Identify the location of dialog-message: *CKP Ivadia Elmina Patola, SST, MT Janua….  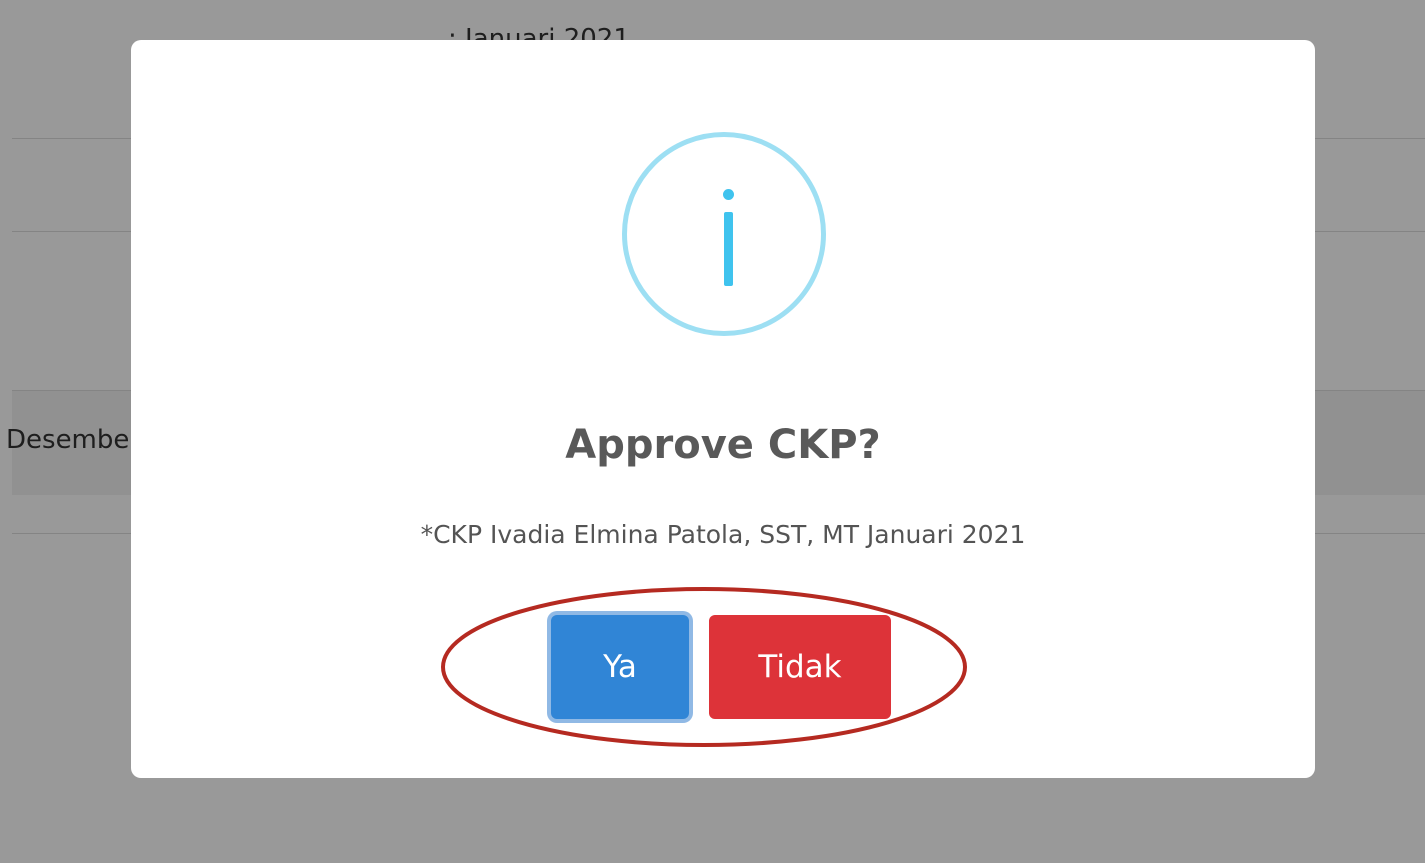
(723, 534).